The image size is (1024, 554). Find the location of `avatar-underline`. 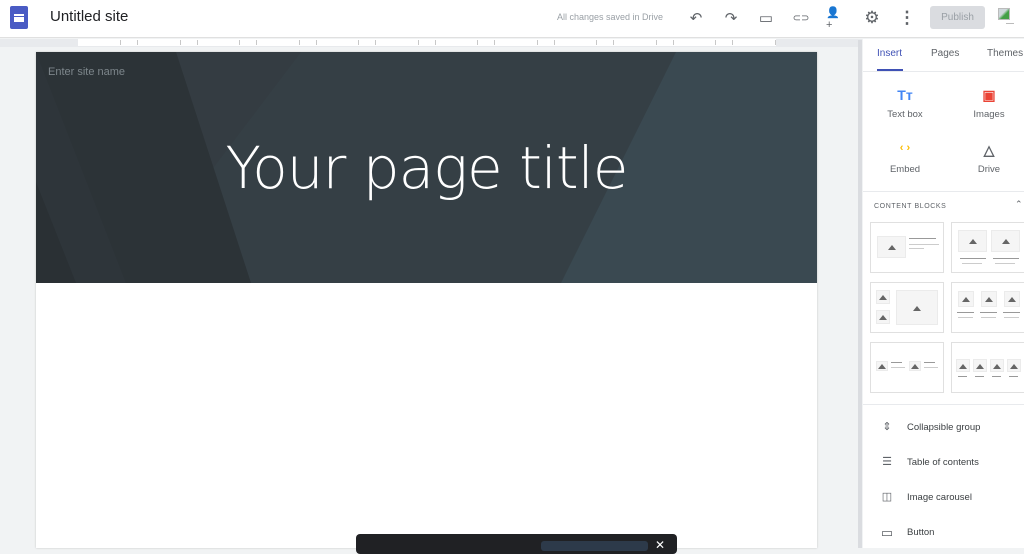

avatar-underline is located at coordinates (1010, 23).